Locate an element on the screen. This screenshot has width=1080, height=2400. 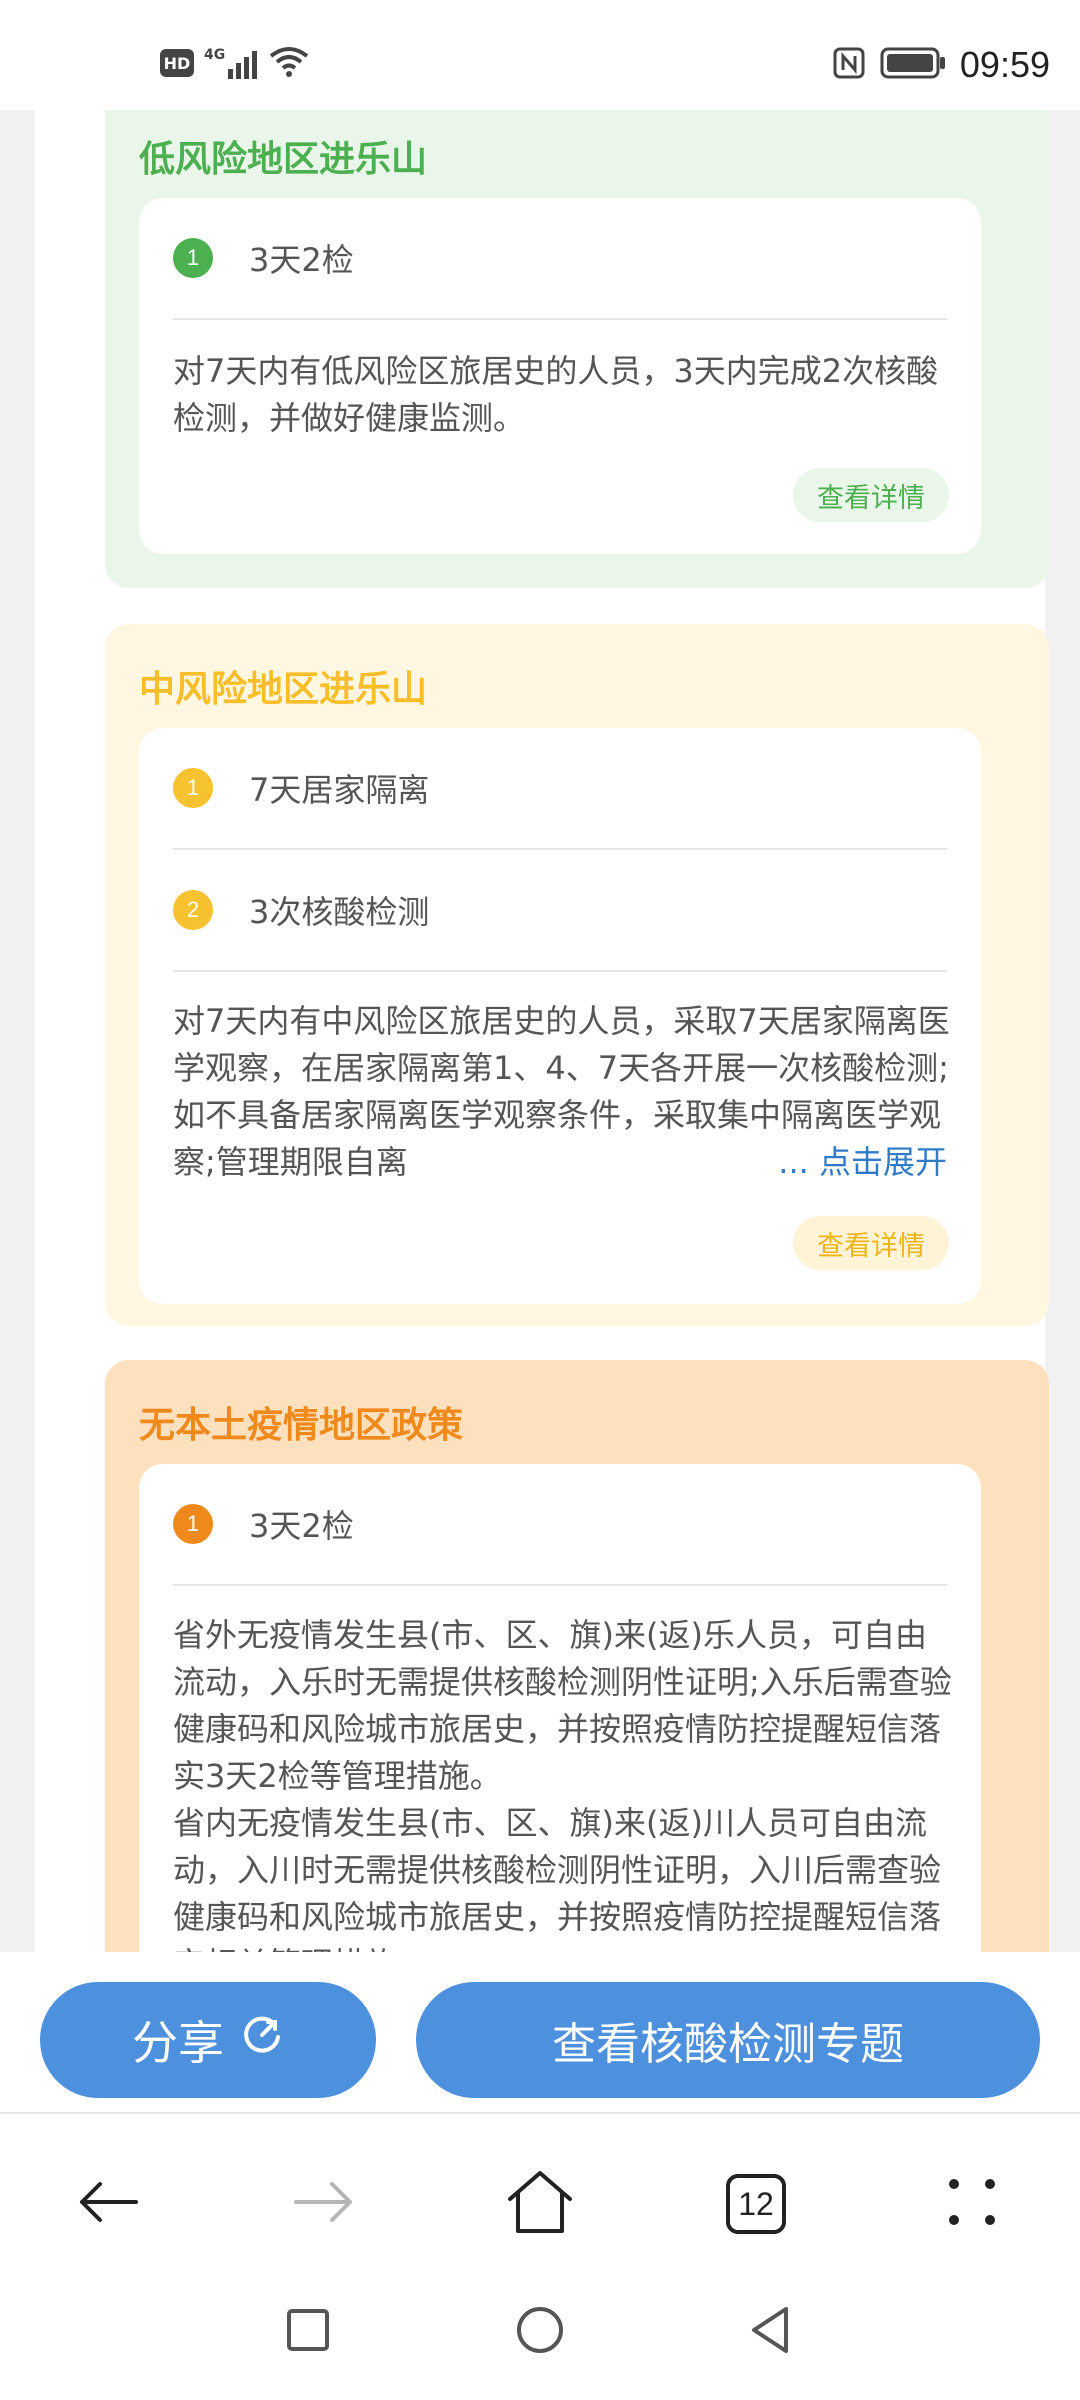
browser-nav-bar: 12 is located at coordinates (540, 2197).